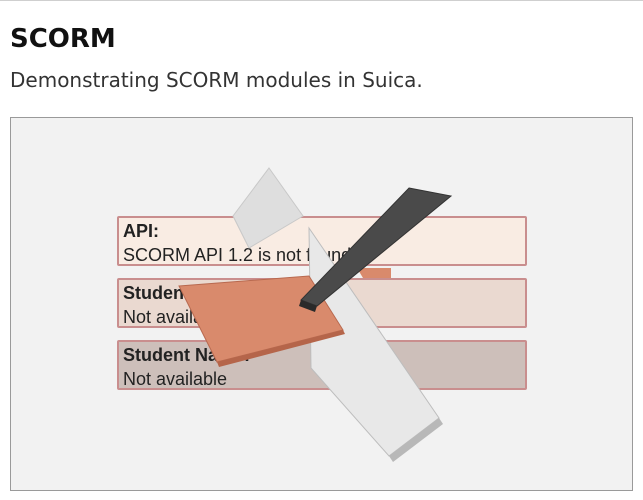 Image resolution: width=643 pixels, height=500 pixels. What do you see at coordinates (376, 247) in the screenshot?
I see `dark-plate` at bounding box center [376, 247].